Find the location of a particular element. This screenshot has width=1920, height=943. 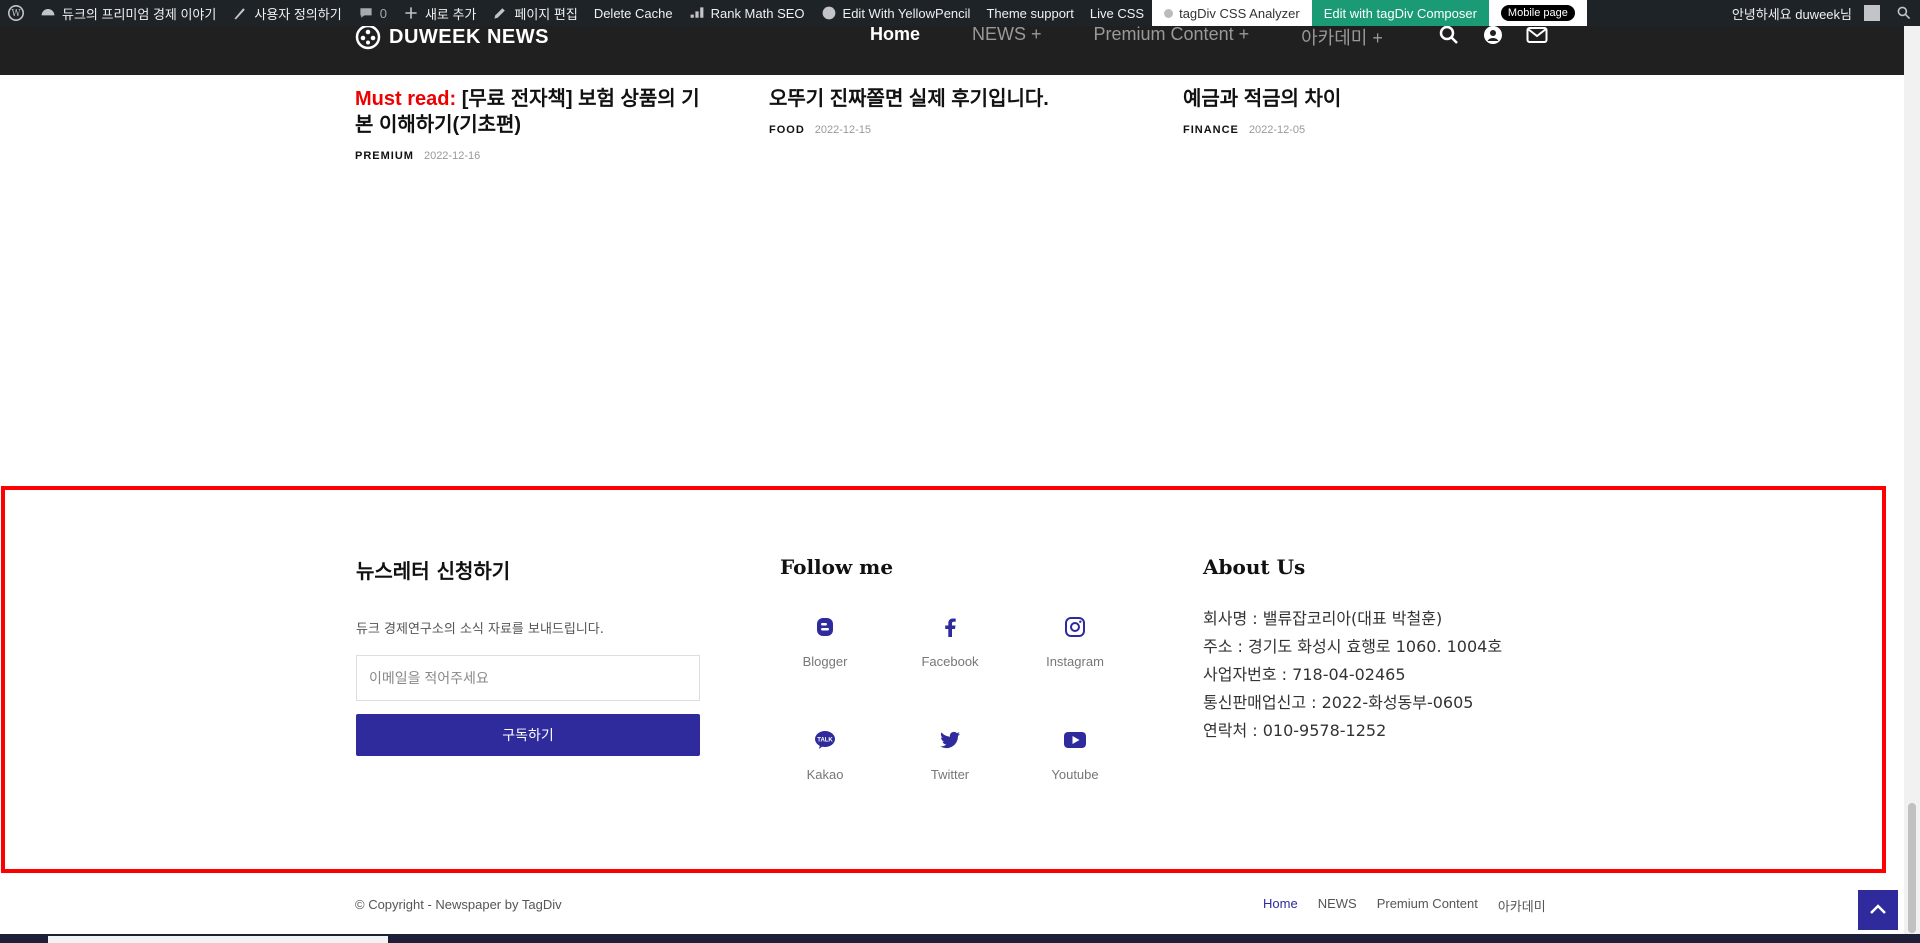

footer-nav: Home NEWS Premium Content 아카데미 is located at coordinates (1404, 905).